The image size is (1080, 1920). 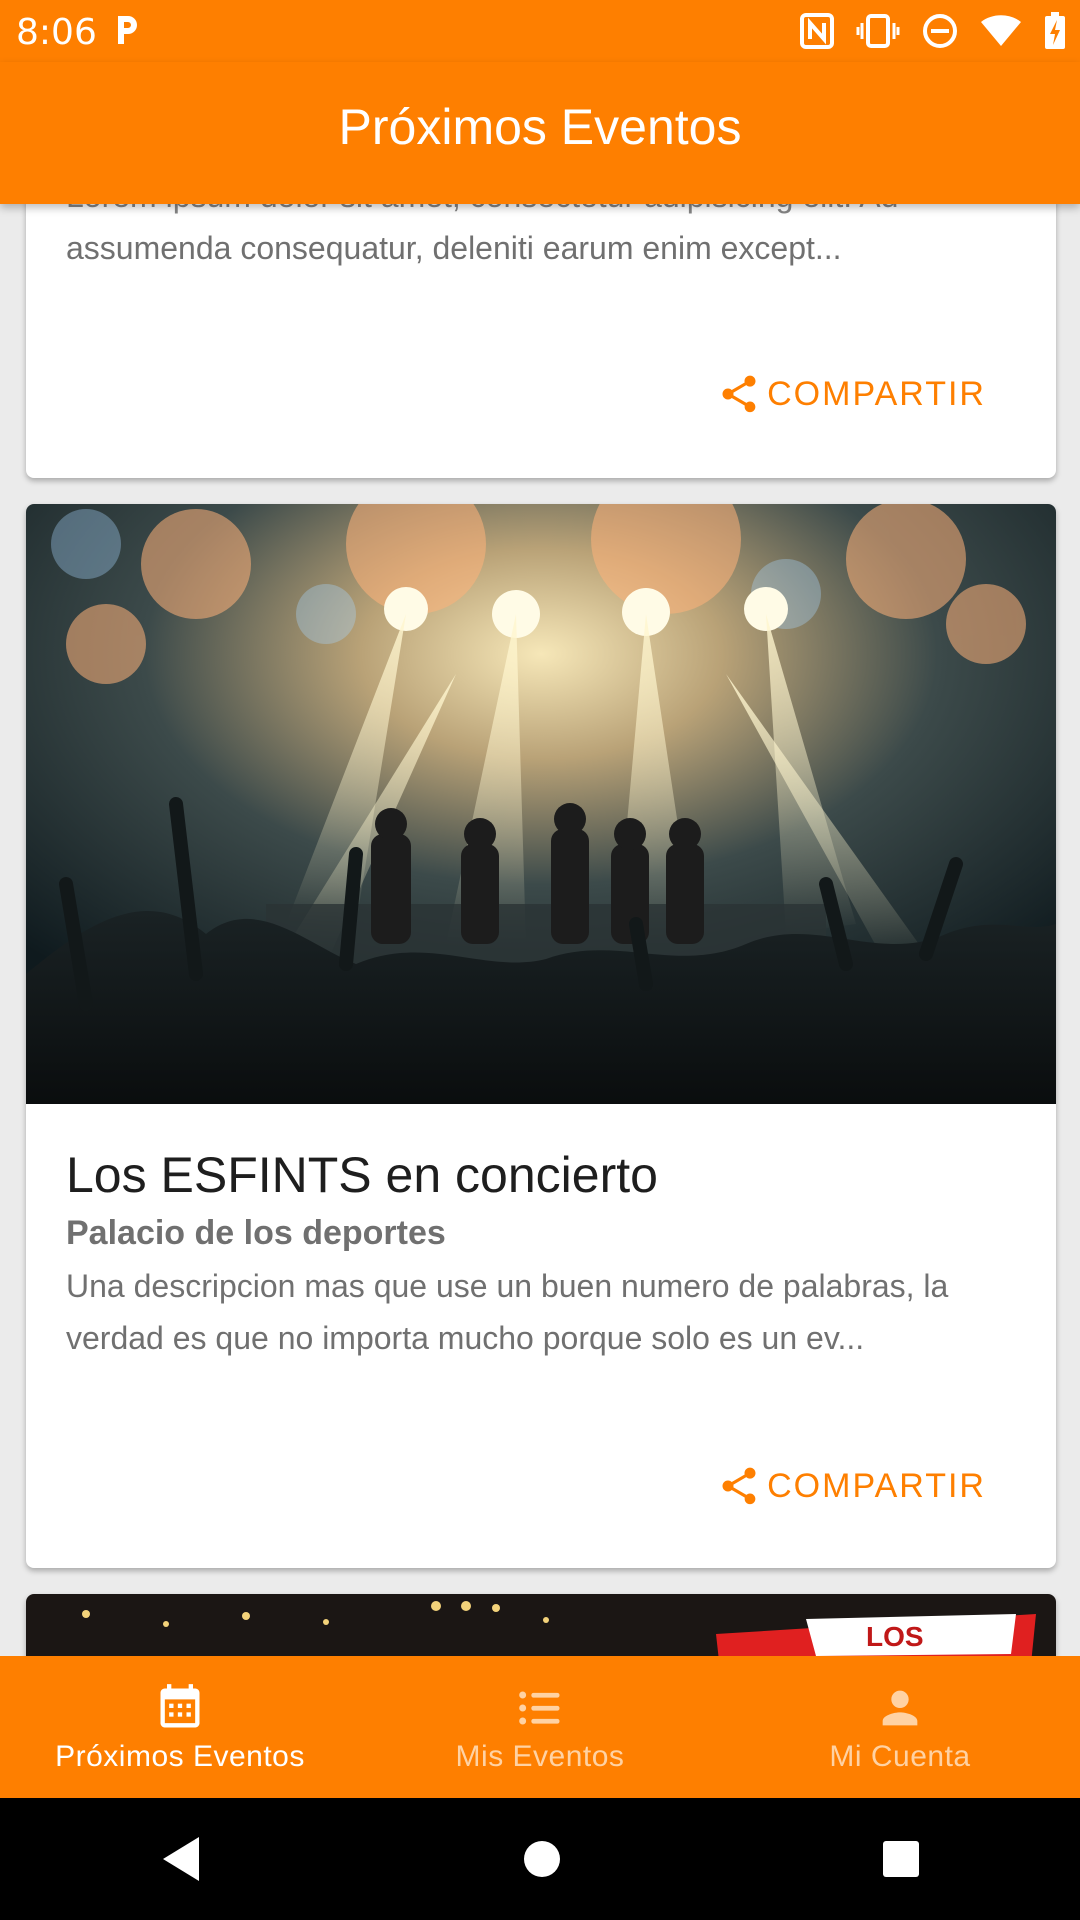 I want to click on home-icon, so click(x=542, y=1859).